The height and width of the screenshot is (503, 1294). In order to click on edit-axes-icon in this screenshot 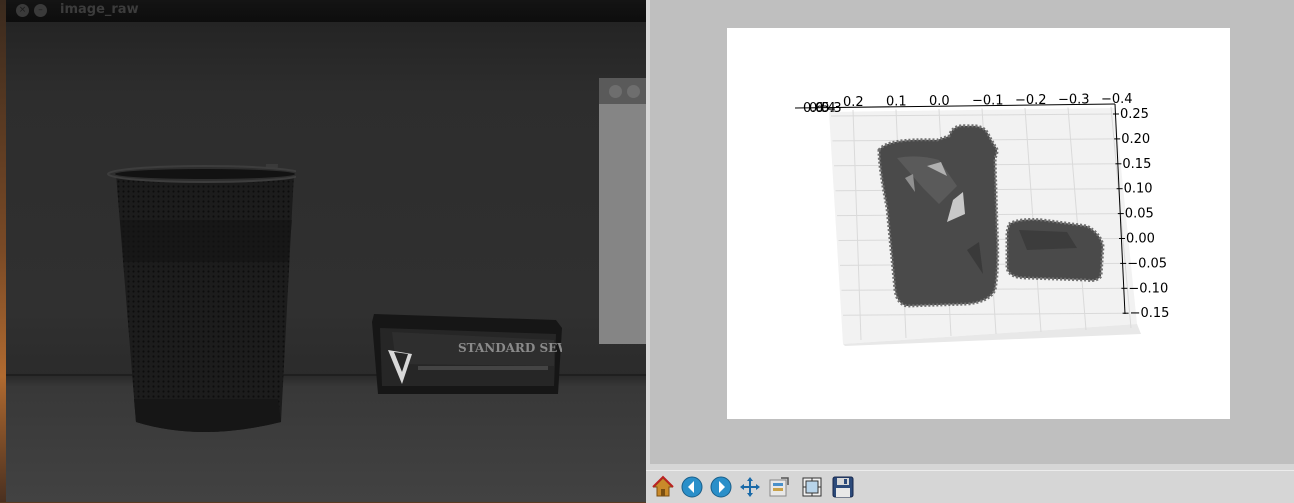, I will do `click(812, 487)`.